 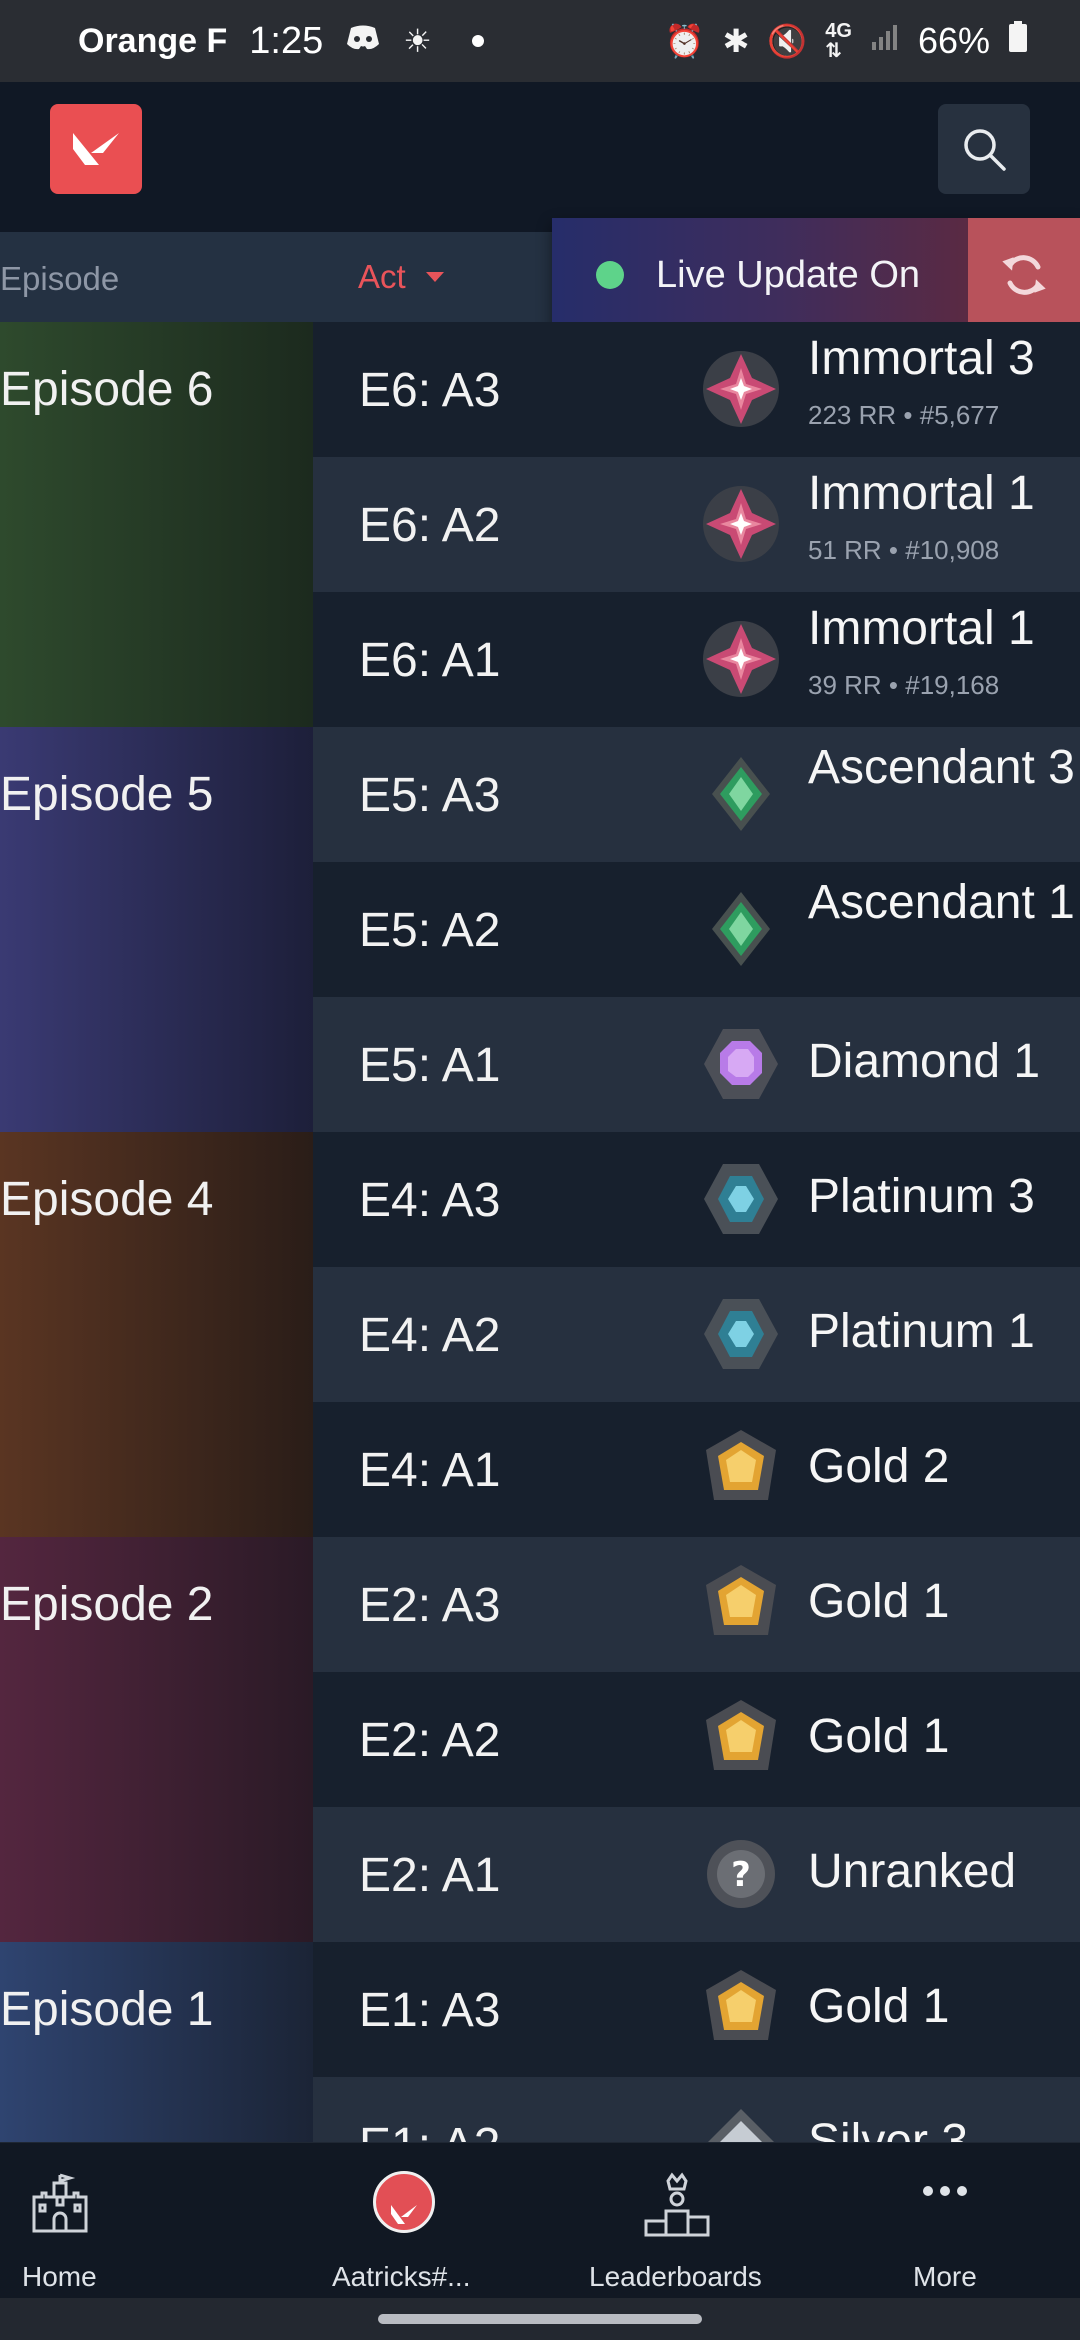 I want to click on app-header, so click(x=540, y=157).